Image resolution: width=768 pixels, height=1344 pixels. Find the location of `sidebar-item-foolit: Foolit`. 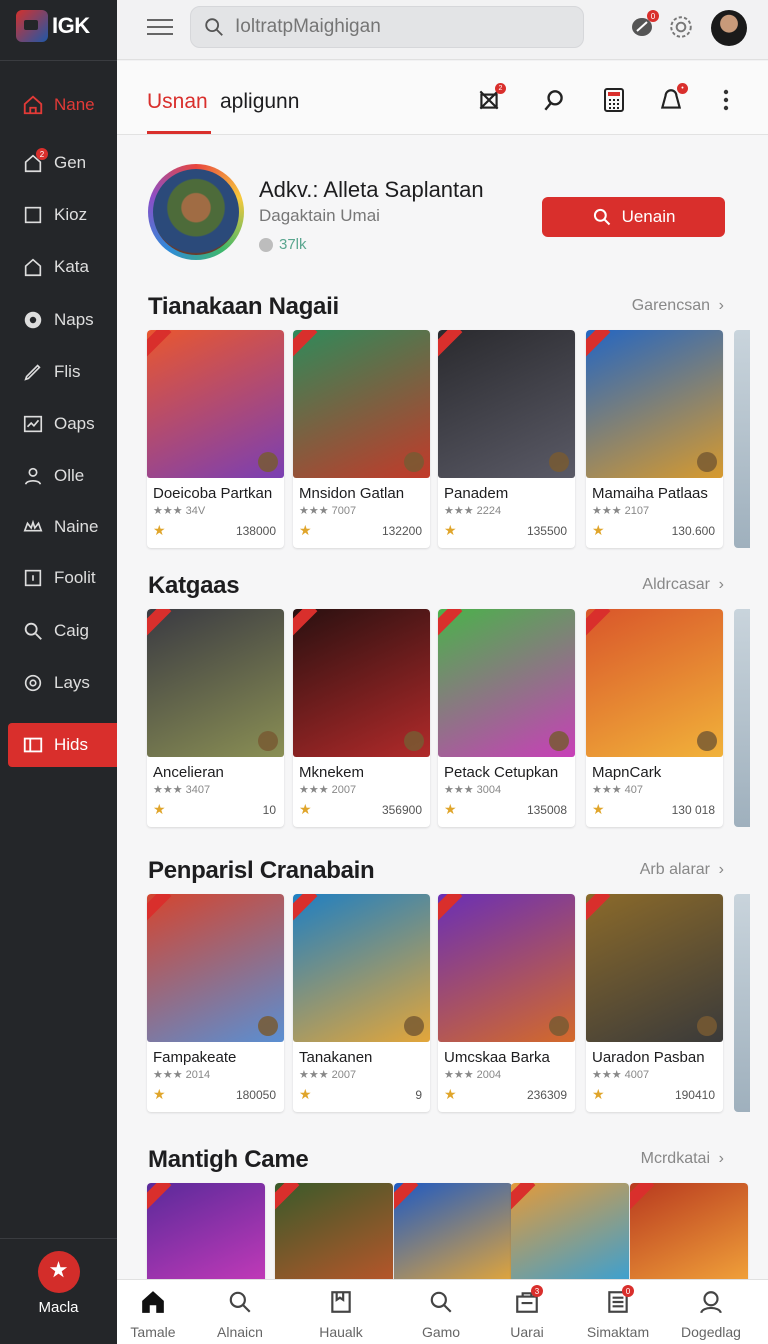

sidebar-item-foolit: Foolit is located at coordinates (58, 578).